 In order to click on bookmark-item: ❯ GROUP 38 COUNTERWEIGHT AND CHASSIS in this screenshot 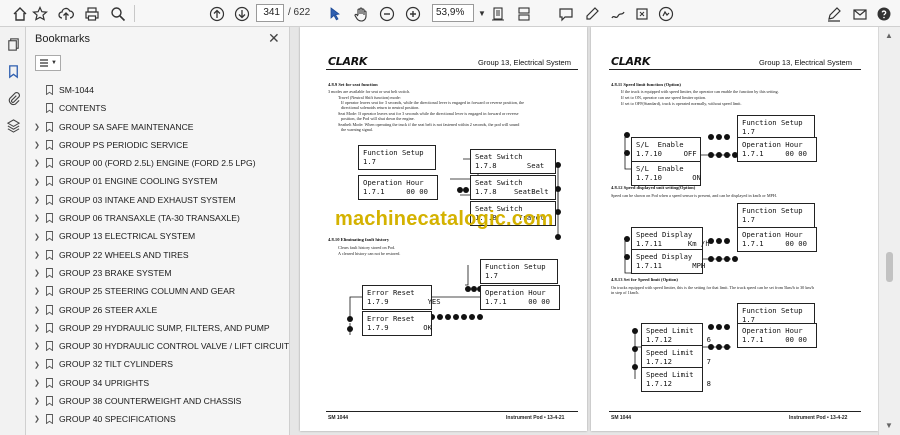, I will do `click(157, 401)`.